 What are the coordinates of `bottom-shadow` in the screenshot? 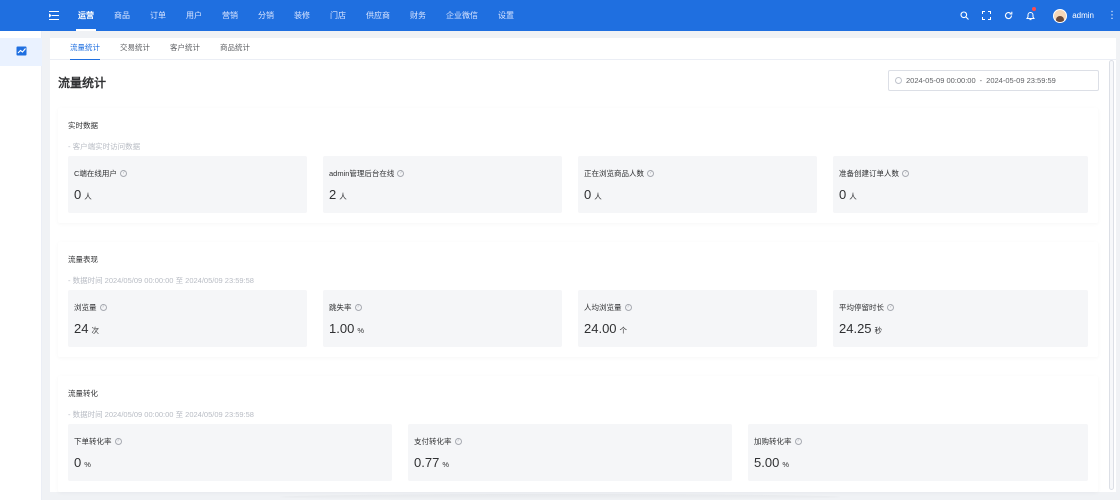 It's located at (560, 497).